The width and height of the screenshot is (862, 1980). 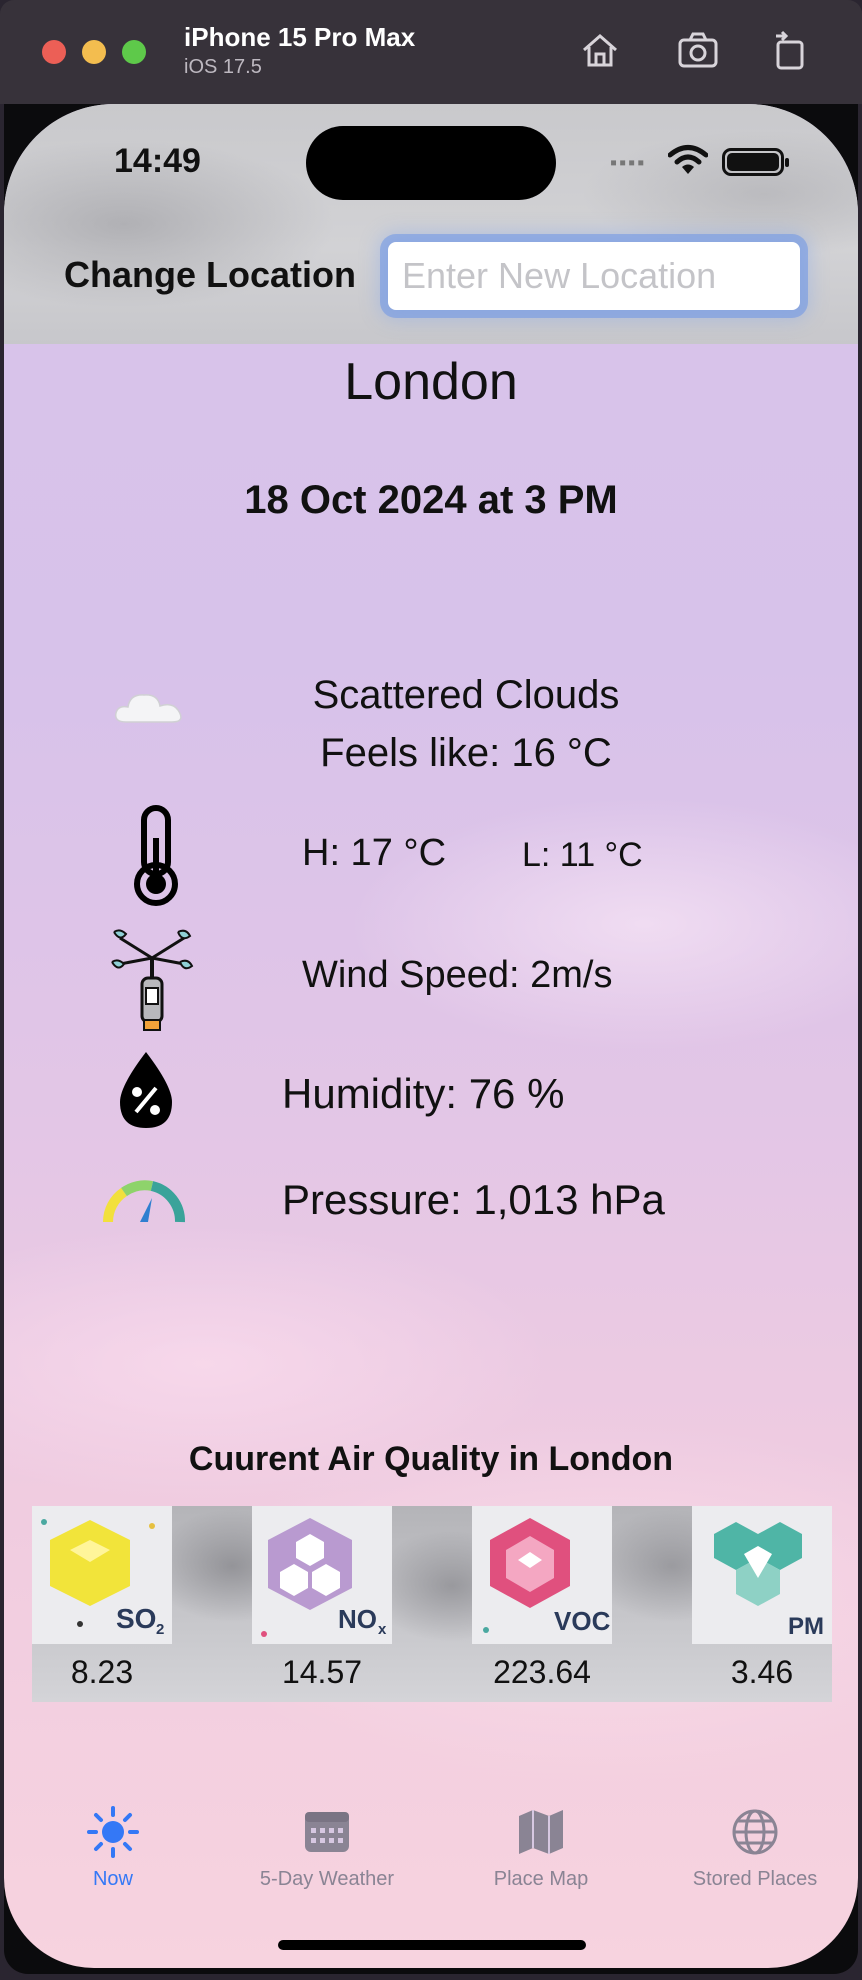 I want to click on tab-place-map: Place Map, so click(x=541, y=1864).